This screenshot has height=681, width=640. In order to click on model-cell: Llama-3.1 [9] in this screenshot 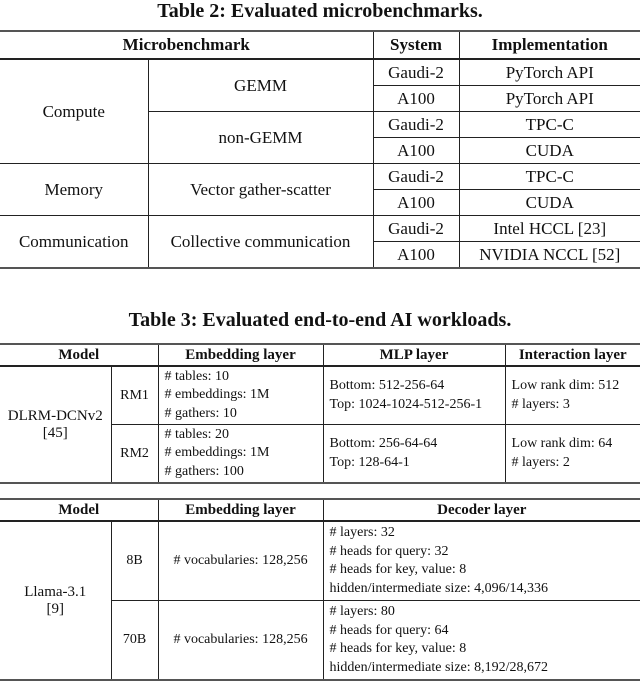, I will do `click(56, 600)`.